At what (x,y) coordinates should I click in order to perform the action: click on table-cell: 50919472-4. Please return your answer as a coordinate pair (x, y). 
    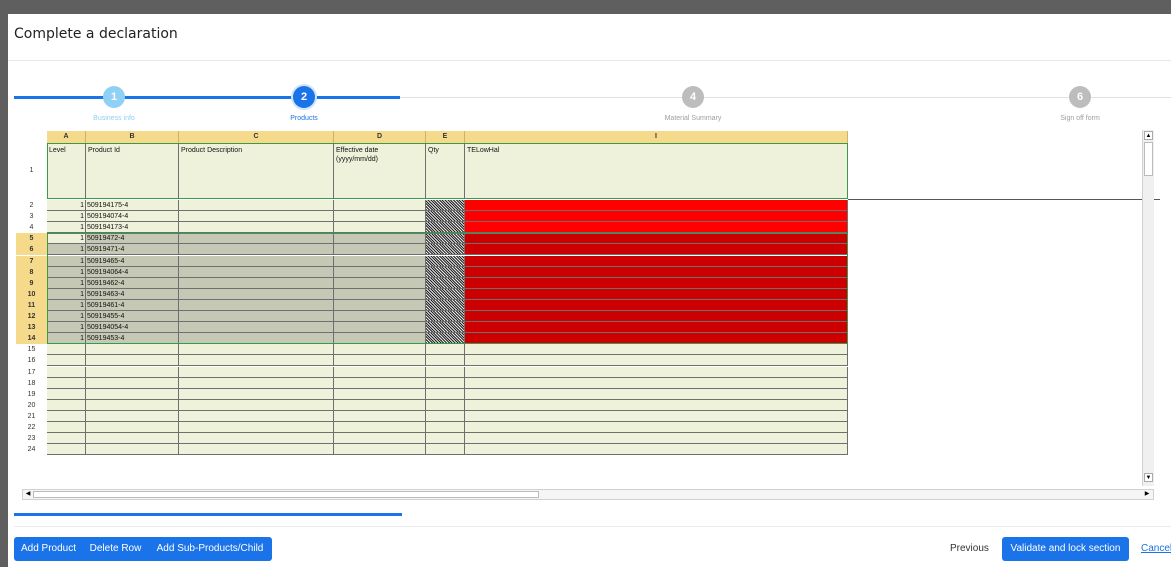
    Looking at the image, I should click on (132, 239).